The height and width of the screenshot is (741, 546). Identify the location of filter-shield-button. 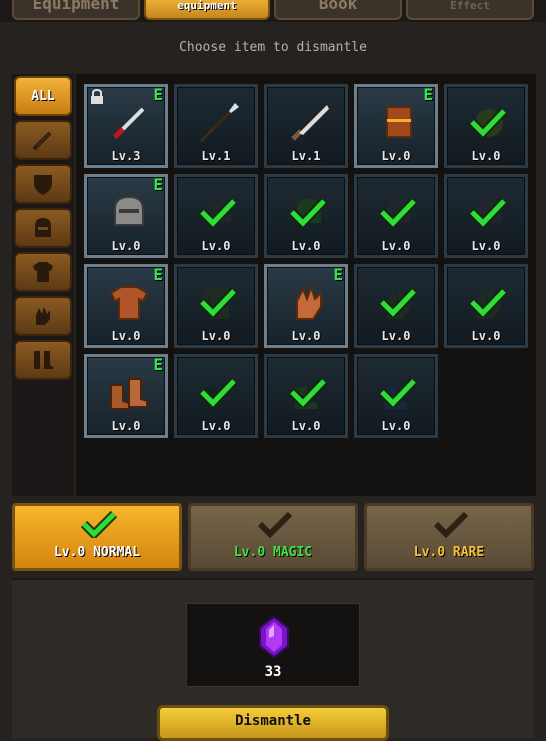
(43, 184).